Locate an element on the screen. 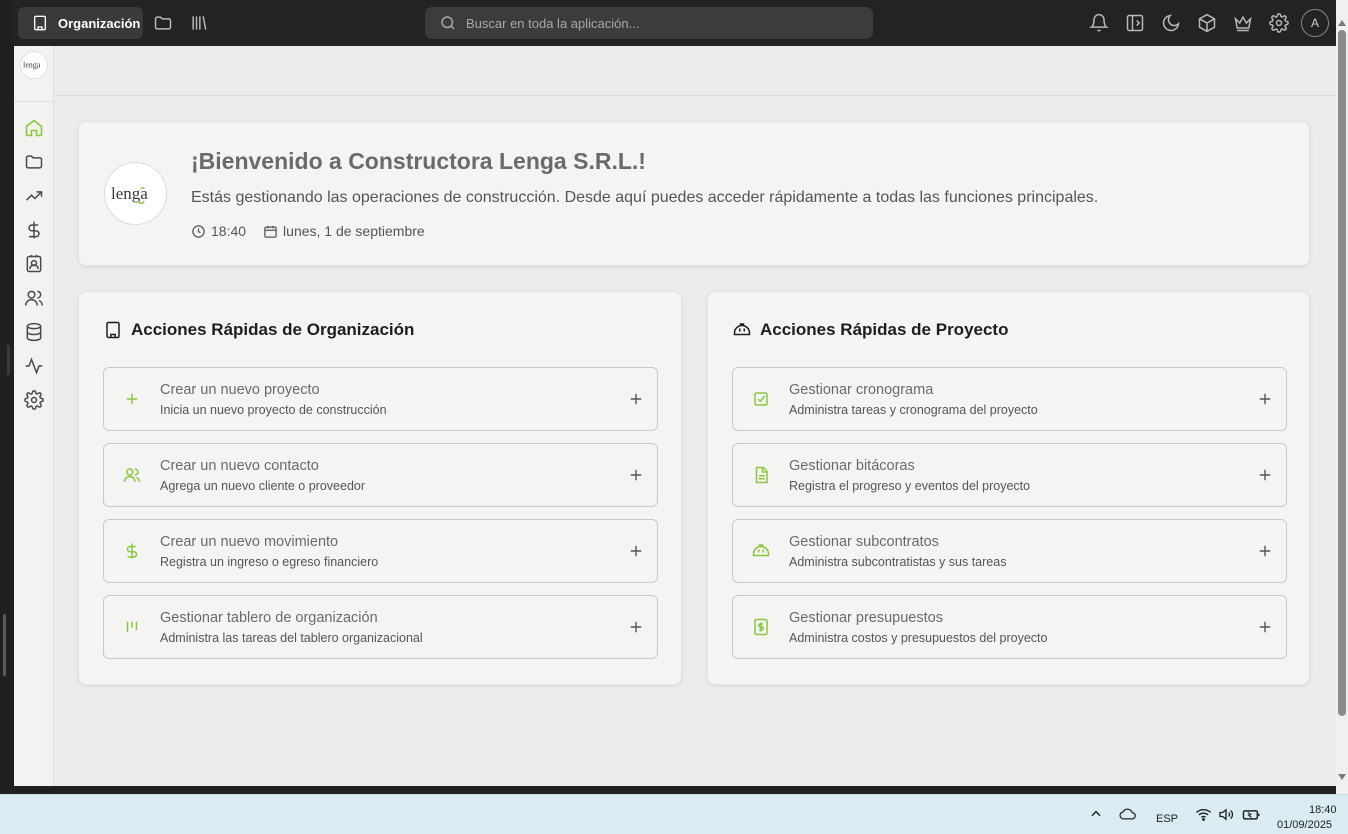  bell-icon is located at coordinates (1099, 23).